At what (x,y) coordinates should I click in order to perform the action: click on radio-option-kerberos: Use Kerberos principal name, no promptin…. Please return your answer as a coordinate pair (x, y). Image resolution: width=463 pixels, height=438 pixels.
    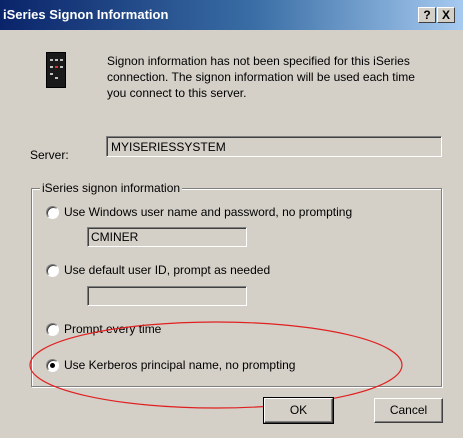
    Looking at the image, I should click on (196, 366).